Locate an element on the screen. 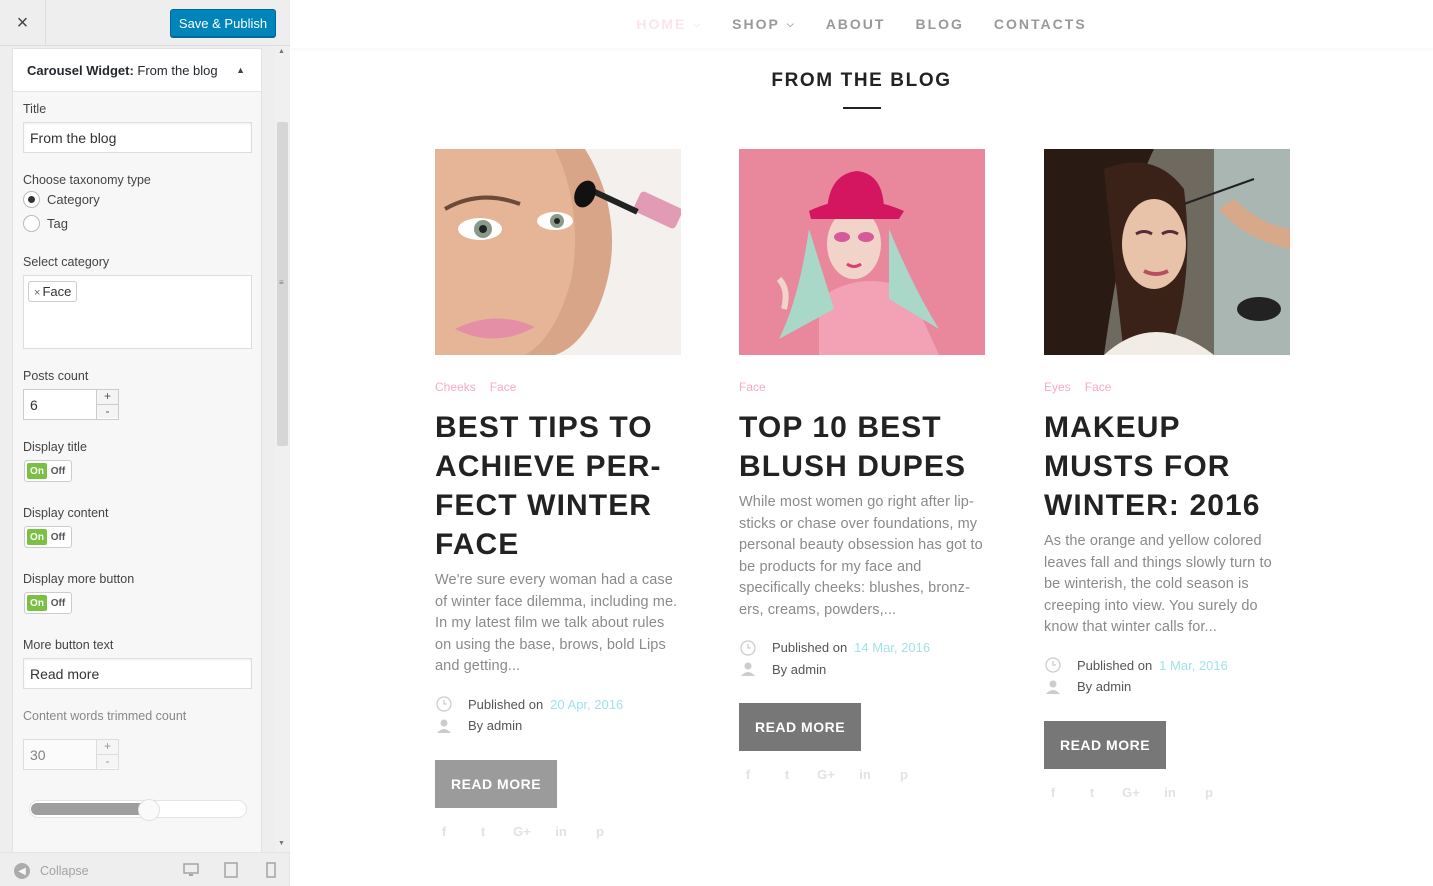  user-icon is located at coordinates (1053, 687).